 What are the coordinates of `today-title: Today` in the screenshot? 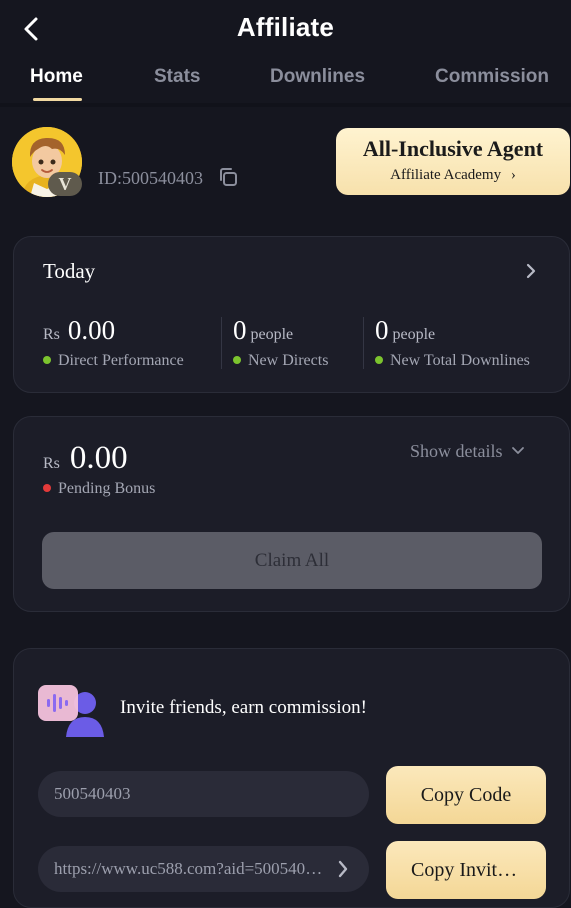 It's located at (69, 271).